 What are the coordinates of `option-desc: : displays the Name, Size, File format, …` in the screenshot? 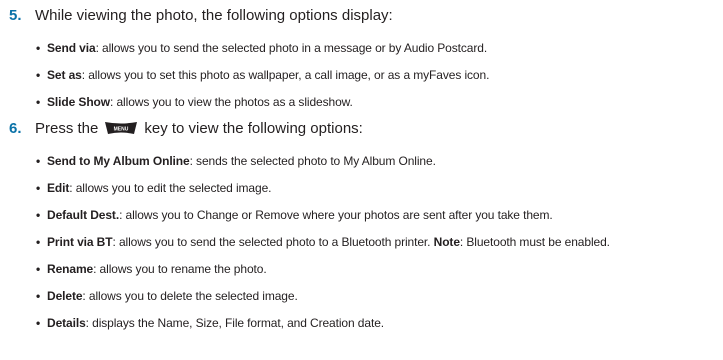 It's located at (234, 323).